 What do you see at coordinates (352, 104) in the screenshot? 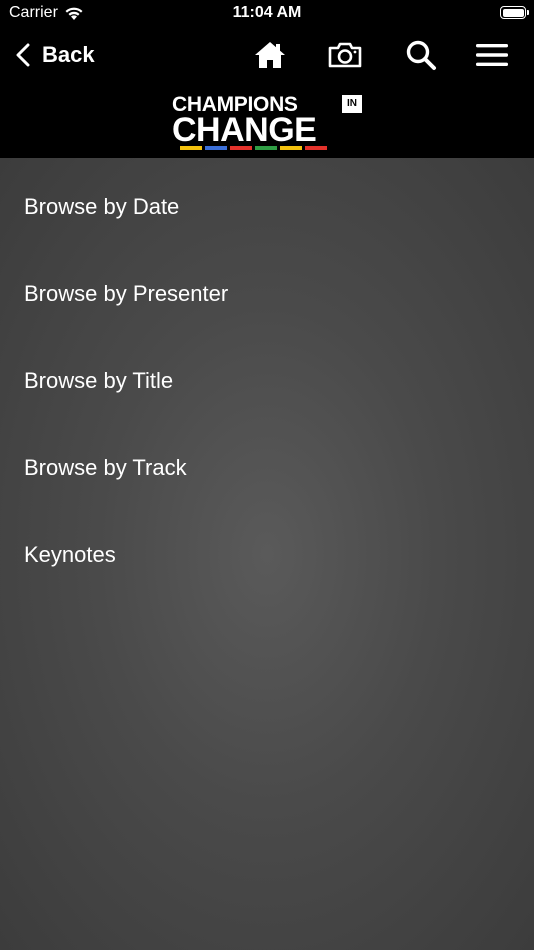
I see `logo-badge: IN` at bounding box center [352, 104].